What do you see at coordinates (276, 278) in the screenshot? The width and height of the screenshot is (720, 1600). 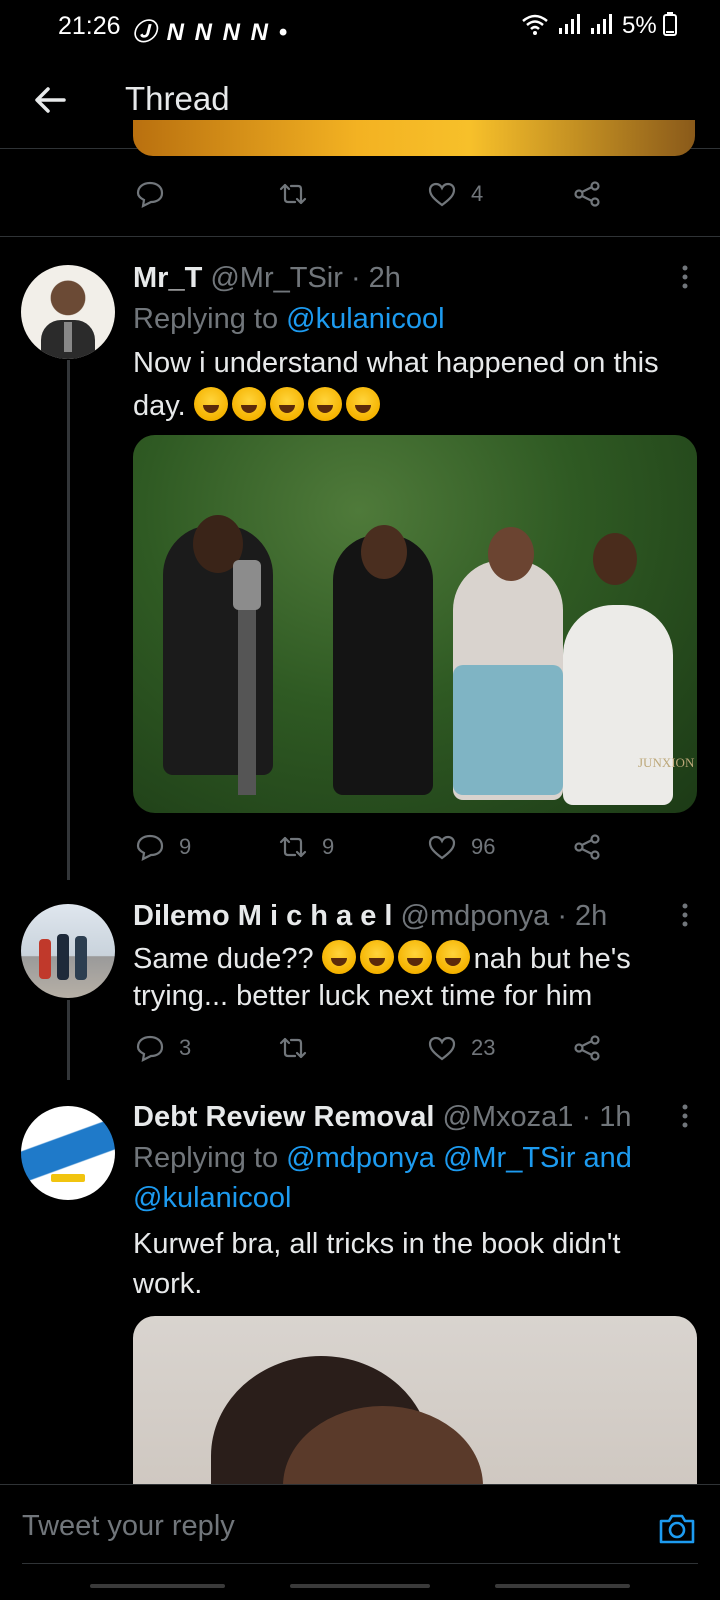 I see `handle: @Mr_TSir` at bounding box center [276, 278].